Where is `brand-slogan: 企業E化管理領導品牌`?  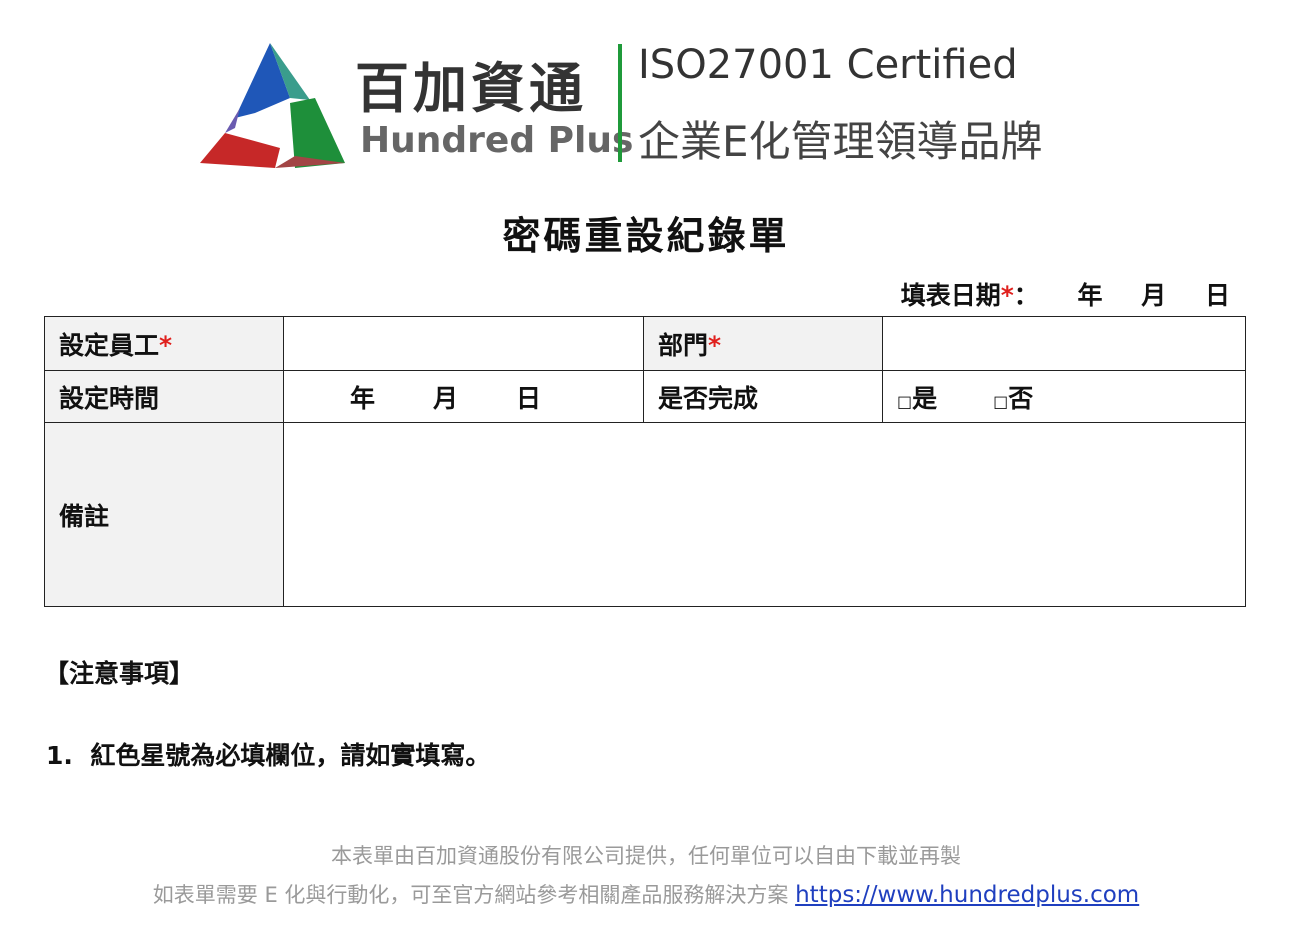
brand-slogan: 企業E化管理領導品牌 is located at coordinates (840, 141).